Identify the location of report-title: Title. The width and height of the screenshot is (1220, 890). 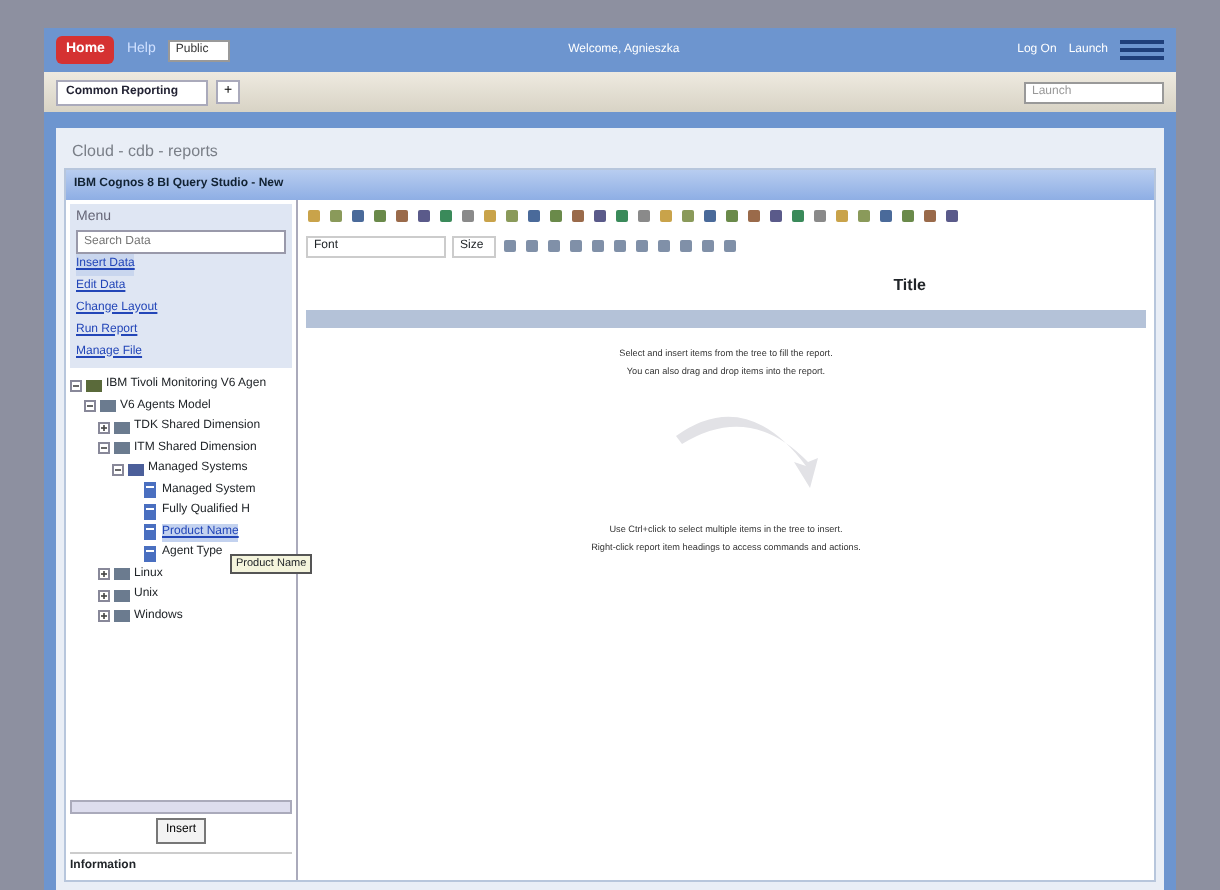
(909, 286).